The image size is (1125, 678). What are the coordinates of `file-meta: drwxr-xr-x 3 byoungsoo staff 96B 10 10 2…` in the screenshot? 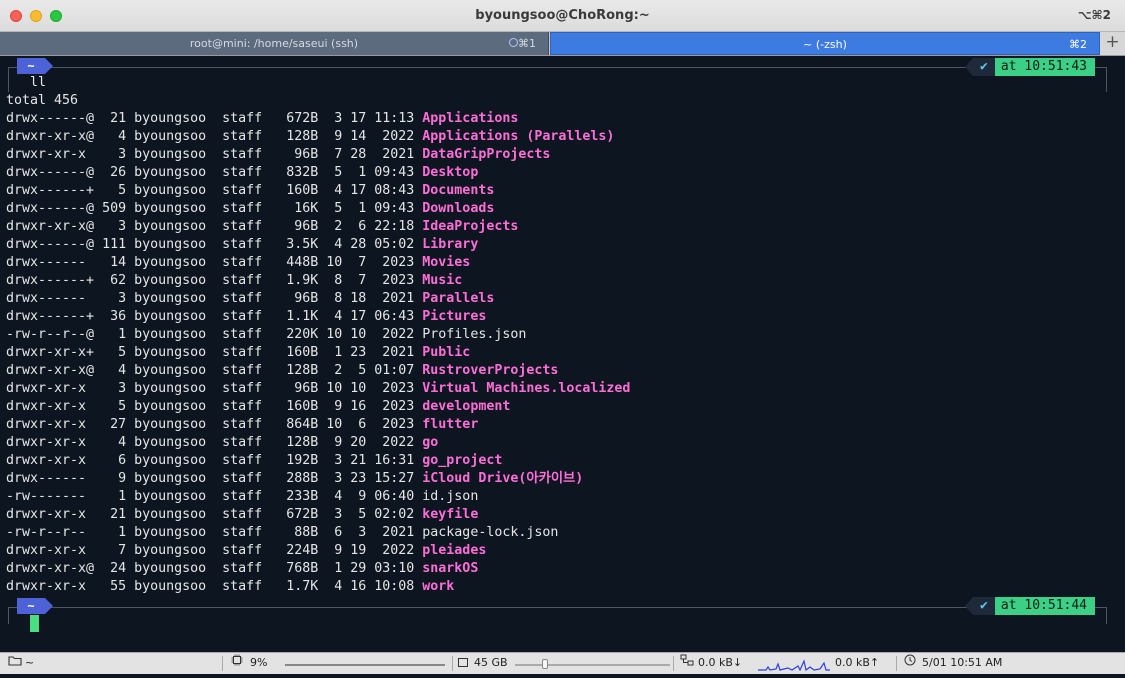 It's located at (214, 388).